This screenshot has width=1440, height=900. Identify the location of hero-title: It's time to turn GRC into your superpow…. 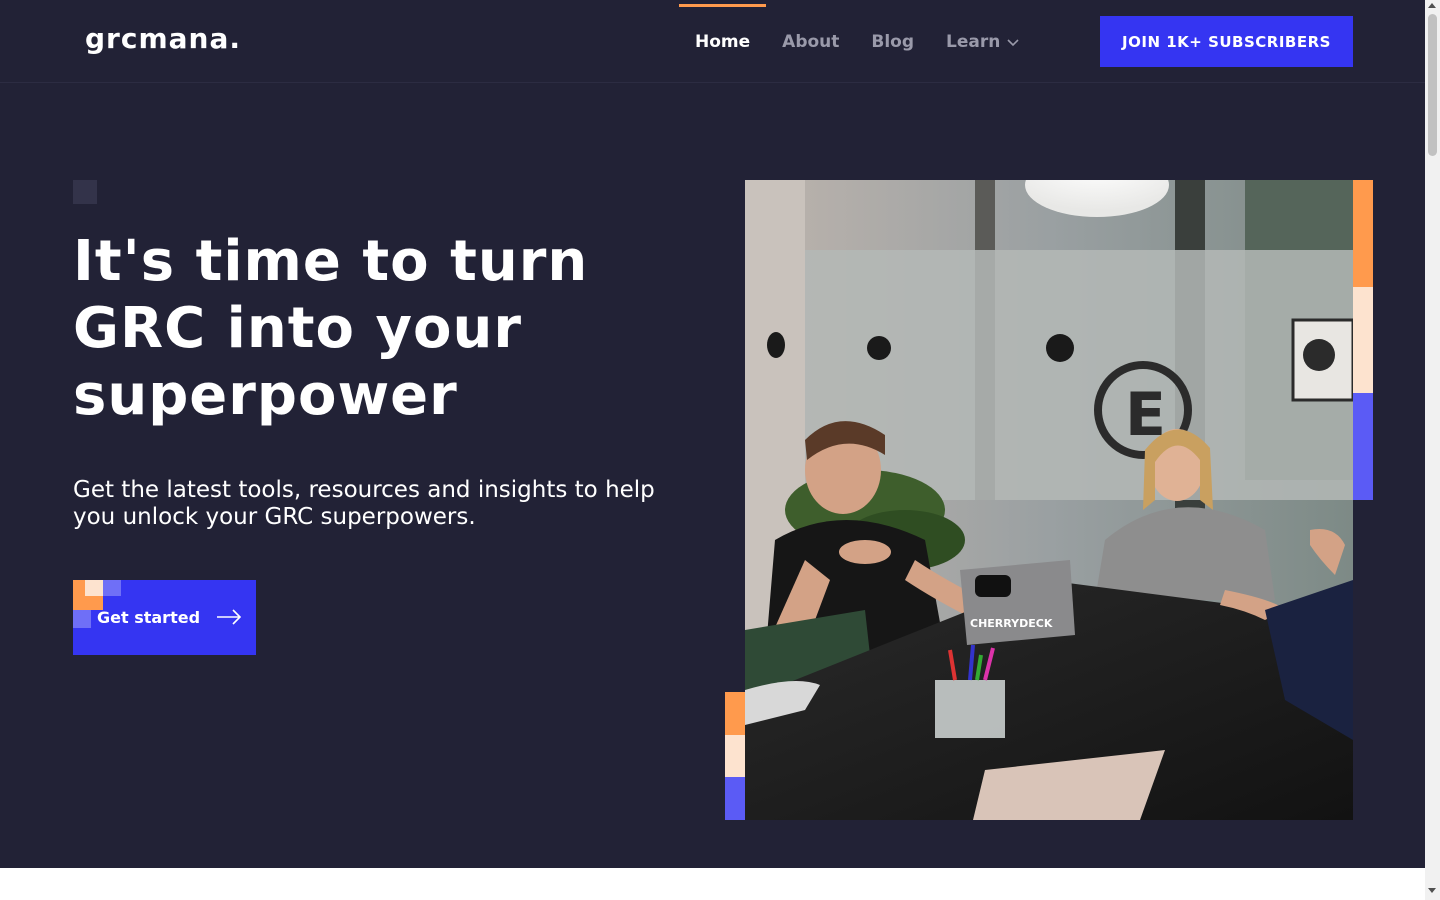
(331, 328).